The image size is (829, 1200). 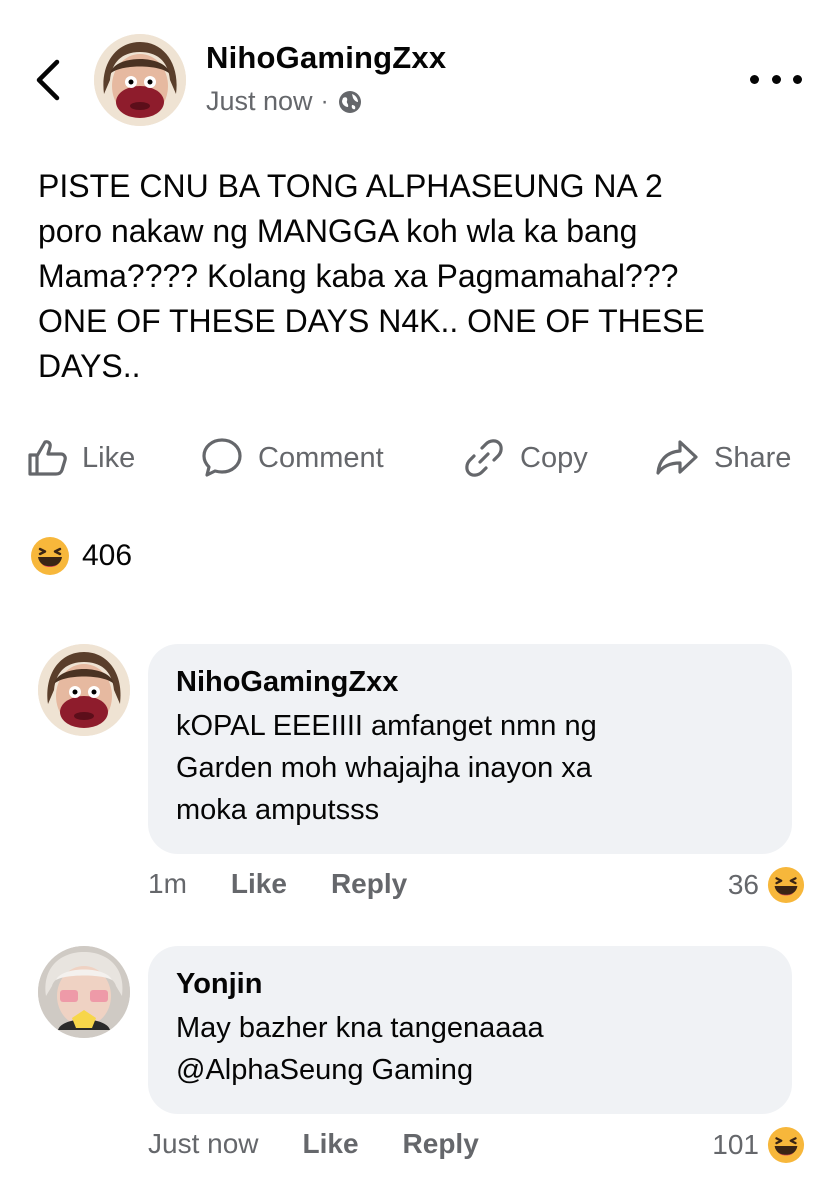 I want to click on more-options-button, so click(x=776, y=79).